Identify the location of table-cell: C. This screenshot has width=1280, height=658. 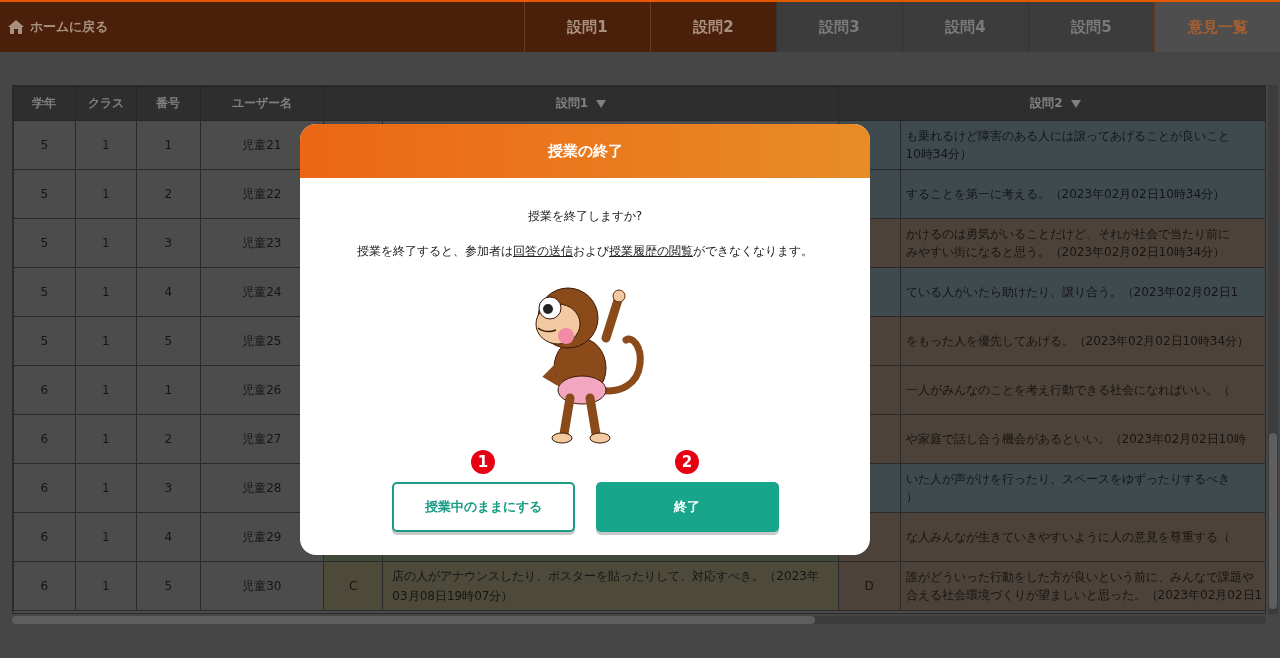
(353, 586).